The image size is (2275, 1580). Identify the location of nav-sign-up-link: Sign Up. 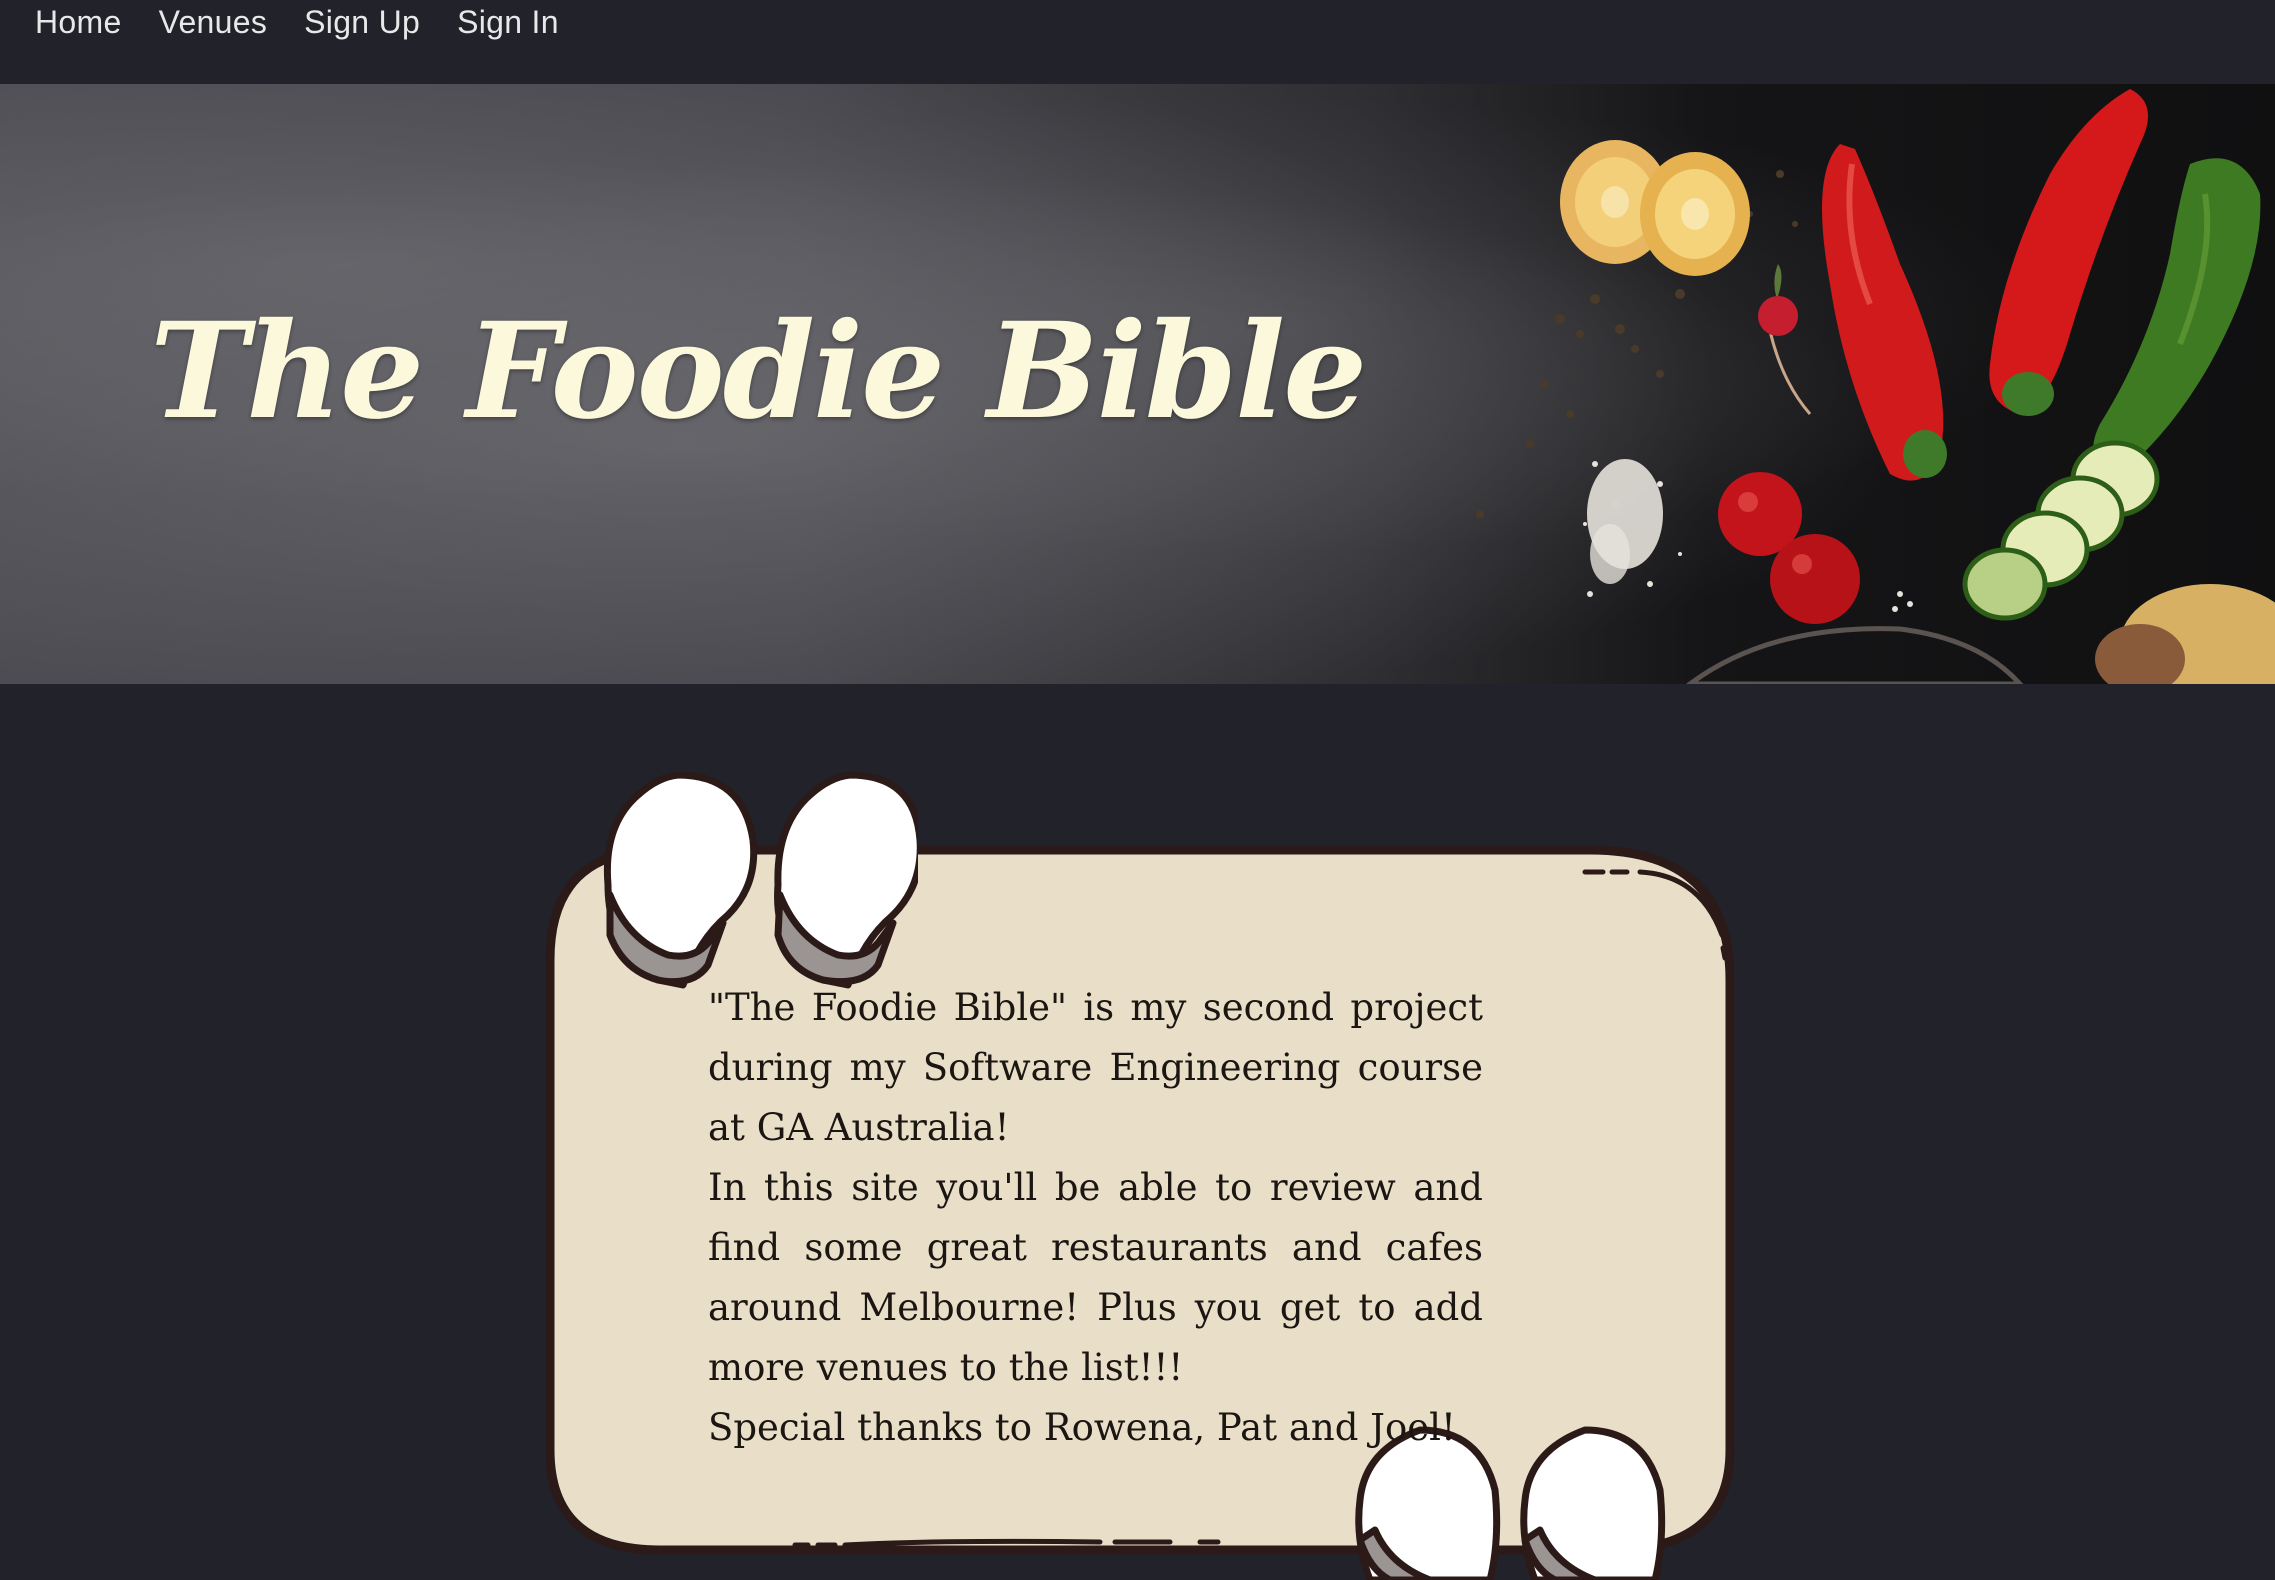
(362, 22).